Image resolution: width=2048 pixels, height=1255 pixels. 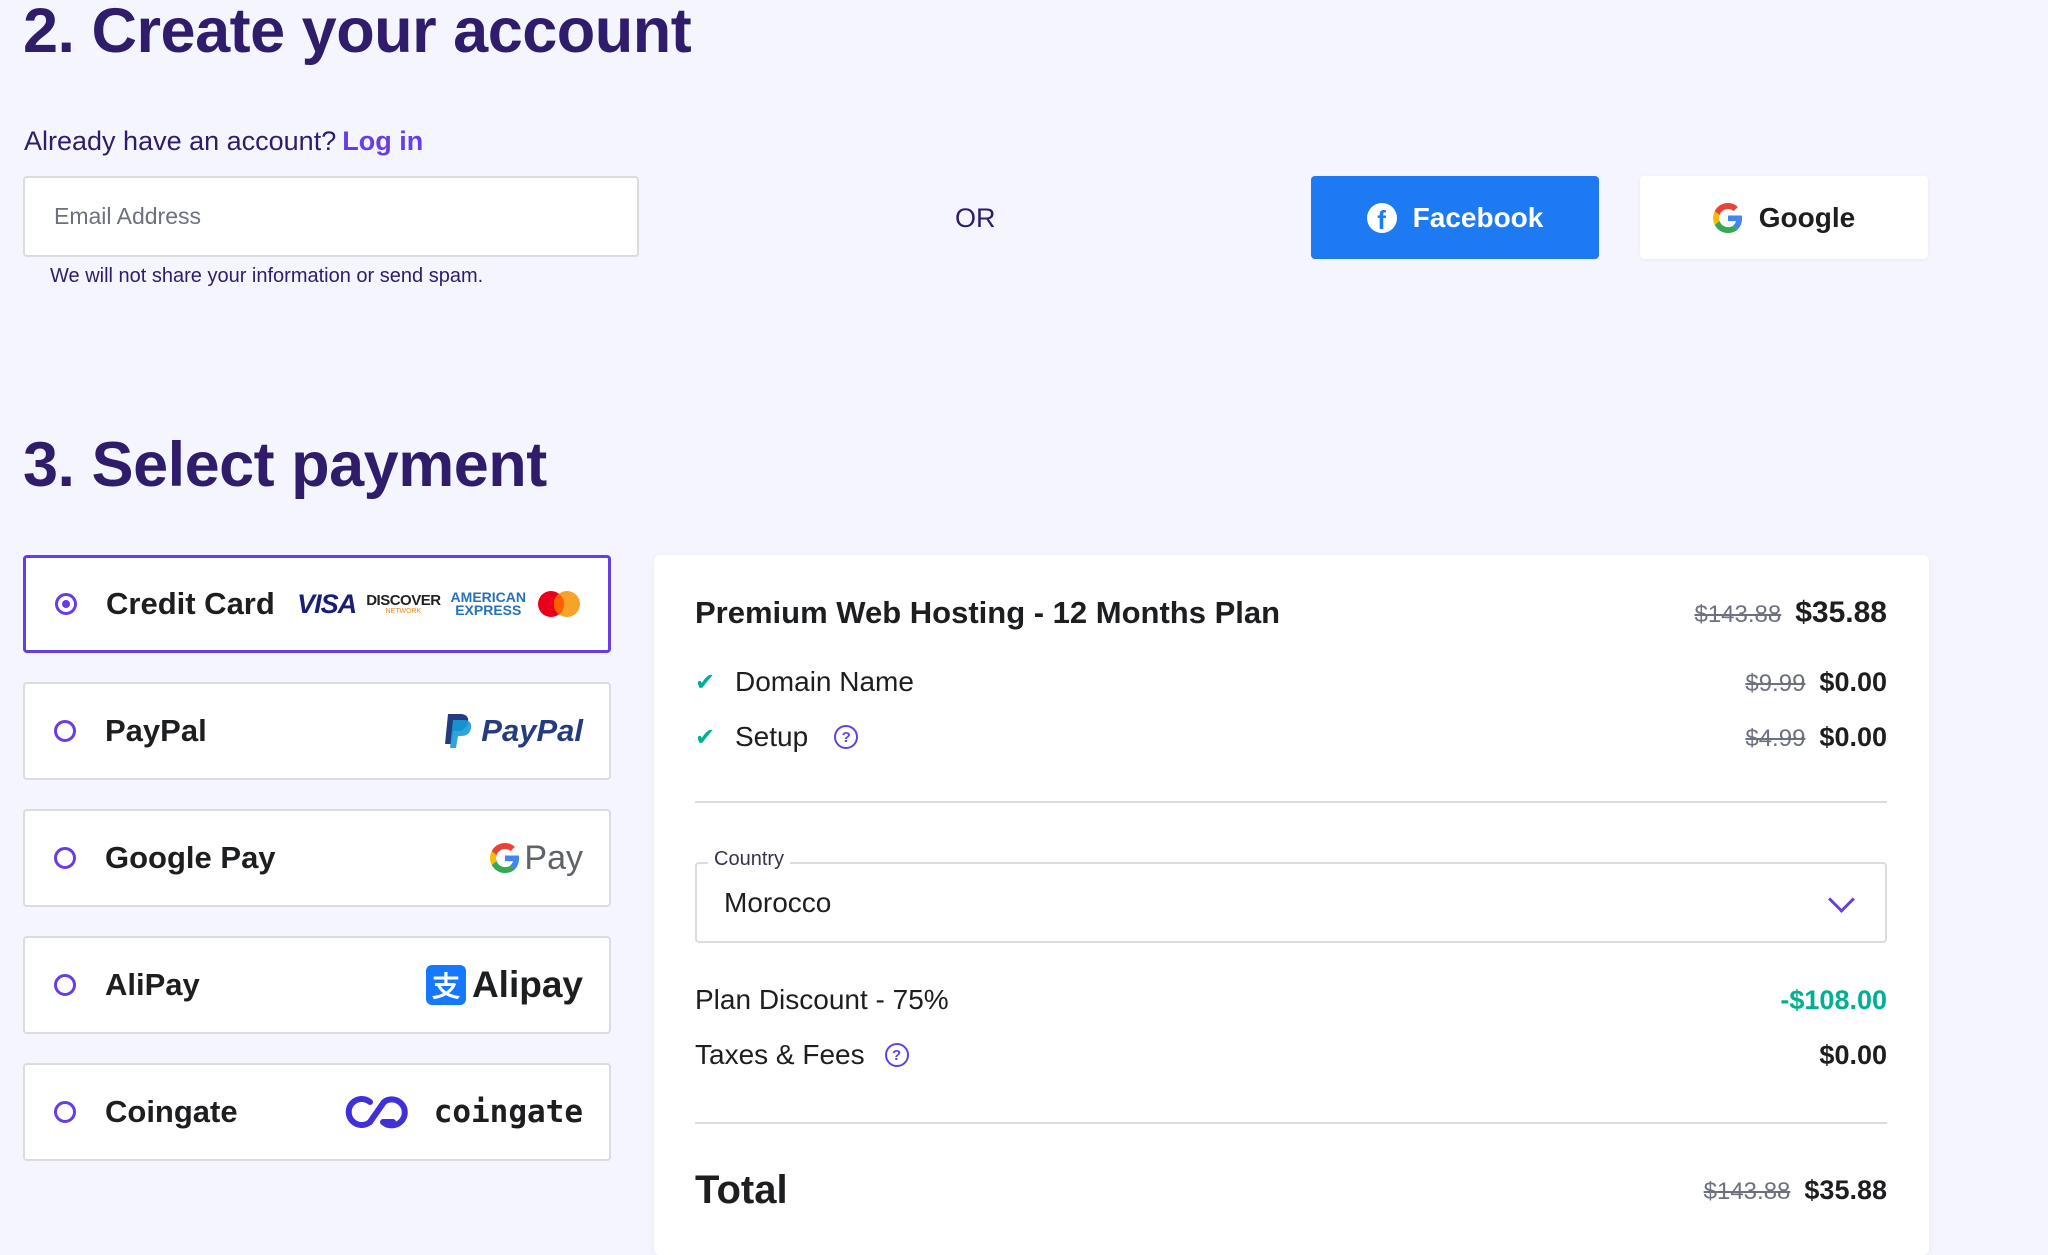 What do you see at coordinates (1775, 683) in the screenshot?
I see `domain-old-price: $9.99` at bounding box center [1775, 683].